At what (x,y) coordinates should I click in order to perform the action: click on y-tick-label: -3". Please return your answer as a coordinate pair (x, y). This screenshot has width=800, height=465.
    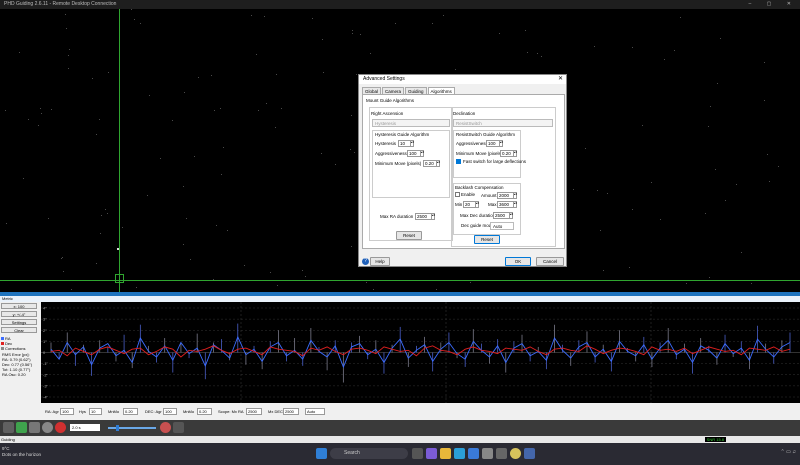
    Looking at the image, I should click on (46, 385).